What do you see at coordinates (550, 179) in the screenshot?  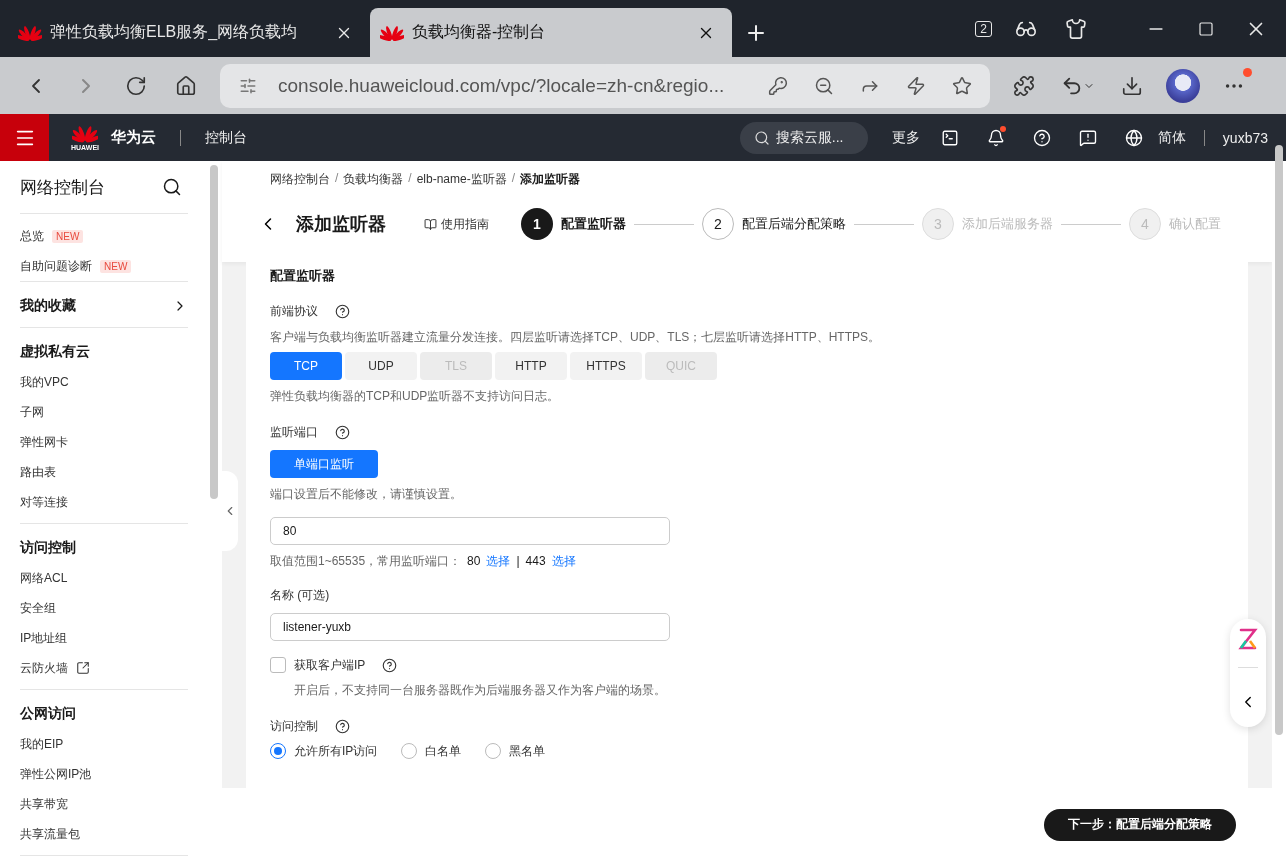 I see `breadcrumb-item: 添加监听器` at bounding box center [550, 179].